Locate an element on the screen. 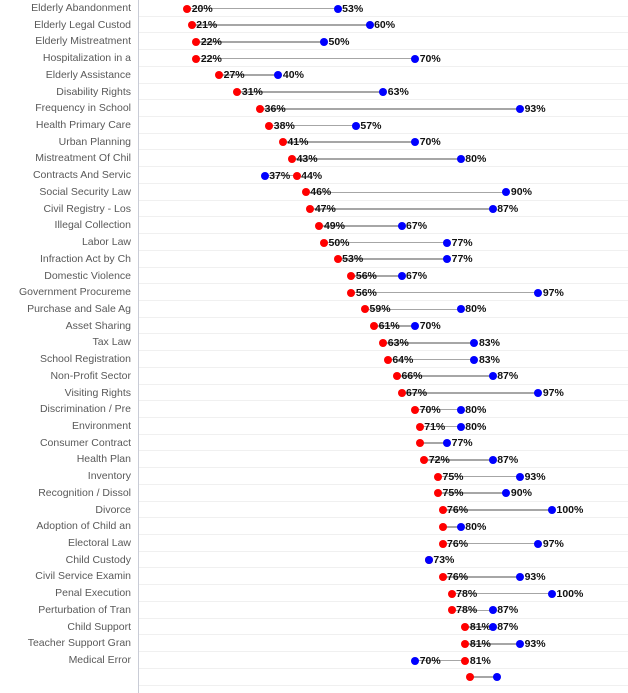  dumbbell-row: 67% 97% is located at coordinates (383, 393).